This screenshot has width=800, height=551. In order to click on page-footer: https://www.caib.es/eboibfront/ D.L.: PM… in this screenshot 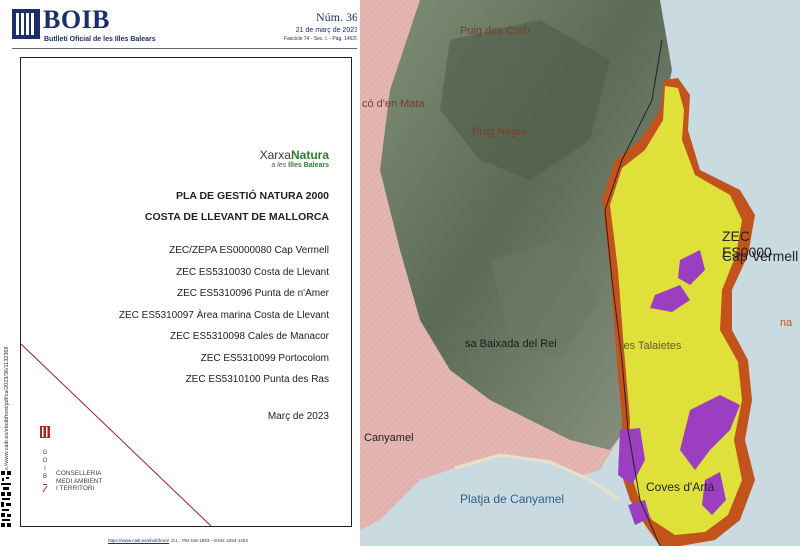, I will do `click(178, 540)`.